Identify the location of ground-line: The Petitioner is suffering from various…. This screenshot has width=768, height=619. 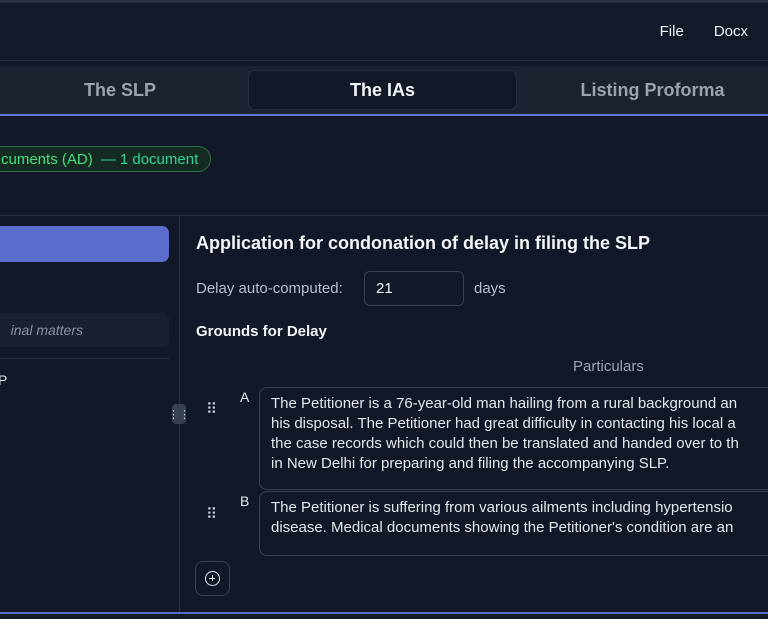
(502, 507).